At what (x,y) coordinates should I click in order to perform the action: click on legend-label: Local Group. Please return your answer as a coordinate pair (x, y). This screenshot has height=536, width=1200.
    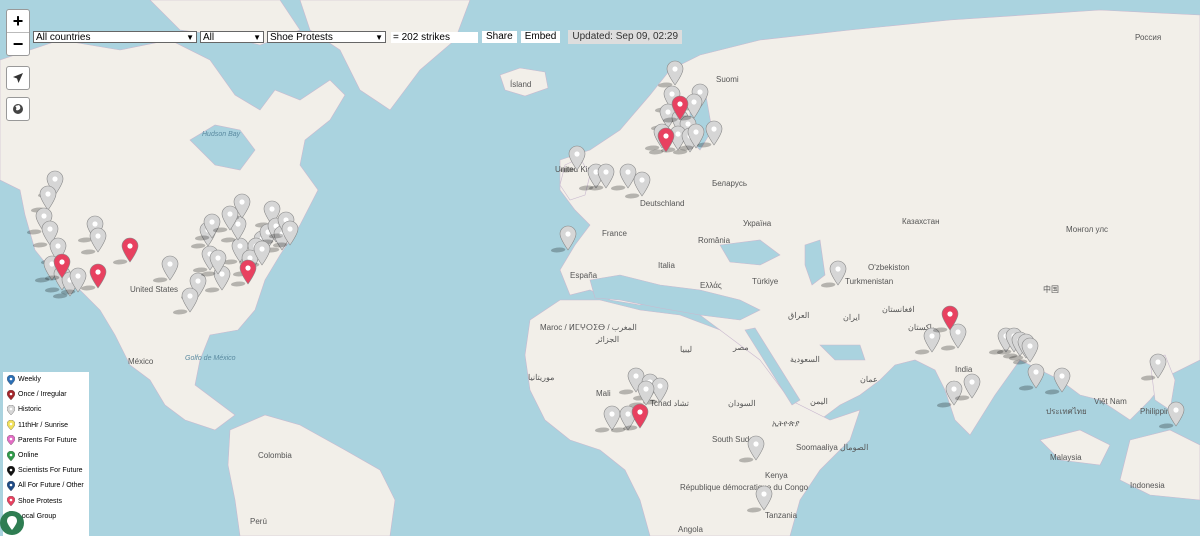
    Looking at the image, I should click on (37, 516).